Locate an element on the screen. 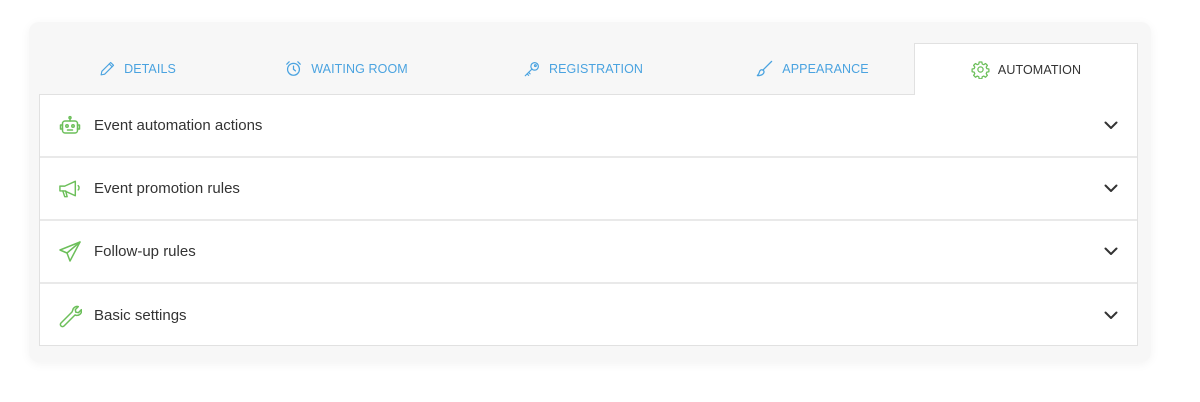  tab-automation: AUTOMATION is located at coordinates (1026, 69).